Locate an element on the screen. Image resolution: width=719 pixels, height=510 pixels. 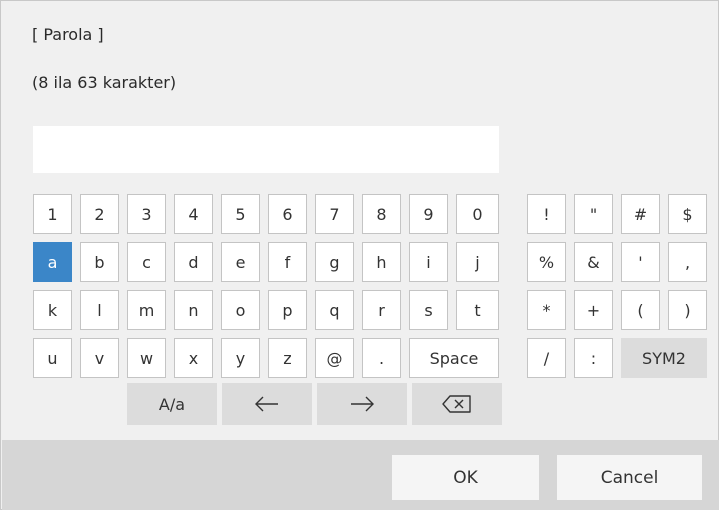
key-l: l is located at coordinates (99, 310).